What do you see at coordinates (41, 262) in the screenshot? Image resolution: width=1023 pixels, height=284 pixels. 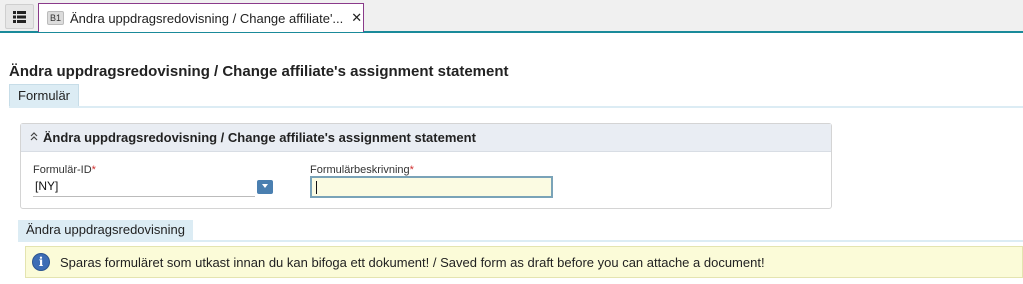 I see `info-icon: i` at bounding box center [41, 262].